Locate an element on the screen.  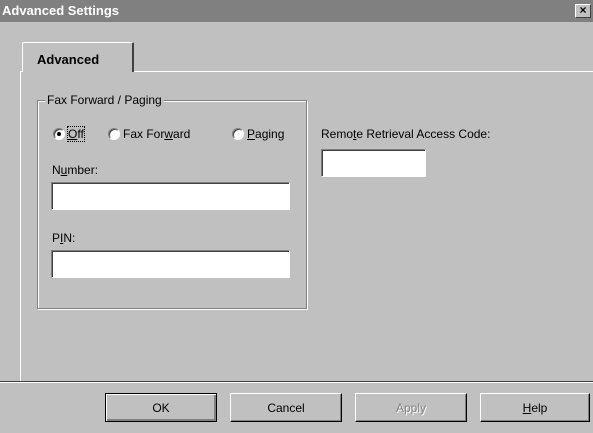
tab-advanced: Advanced is located at coordinates (78, 57).